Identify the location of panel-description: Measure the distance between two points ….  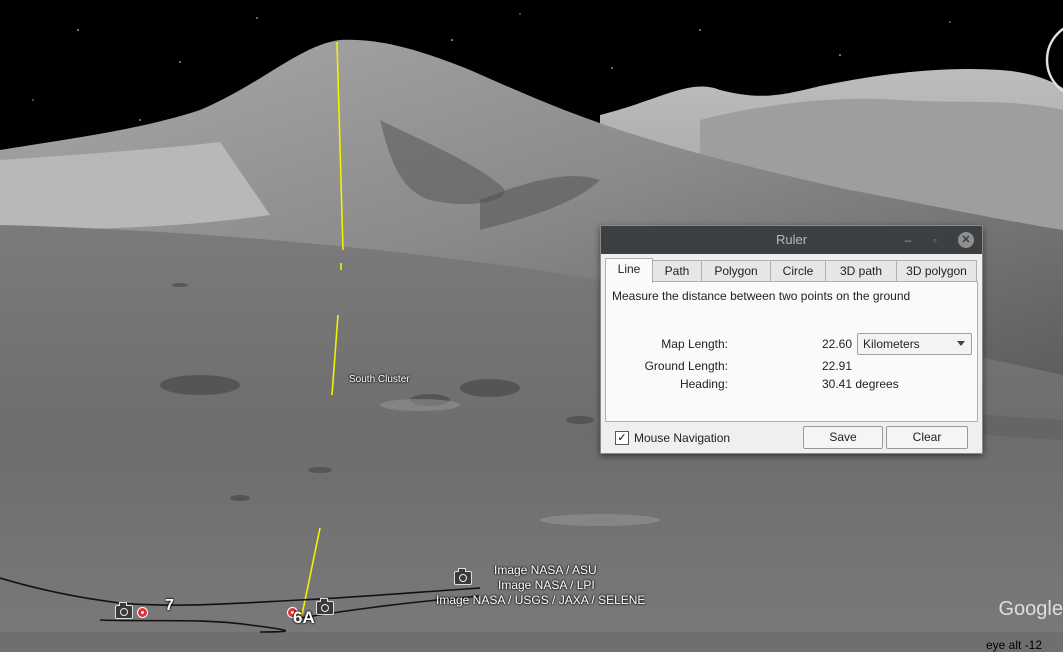
(761, 296).